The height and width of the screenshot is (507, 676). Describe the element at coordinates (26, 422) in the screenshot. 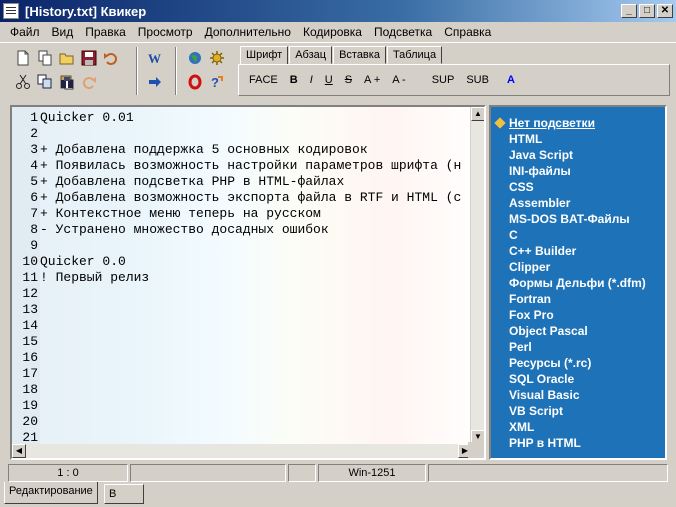

I see `editor-line: 20` at that location.